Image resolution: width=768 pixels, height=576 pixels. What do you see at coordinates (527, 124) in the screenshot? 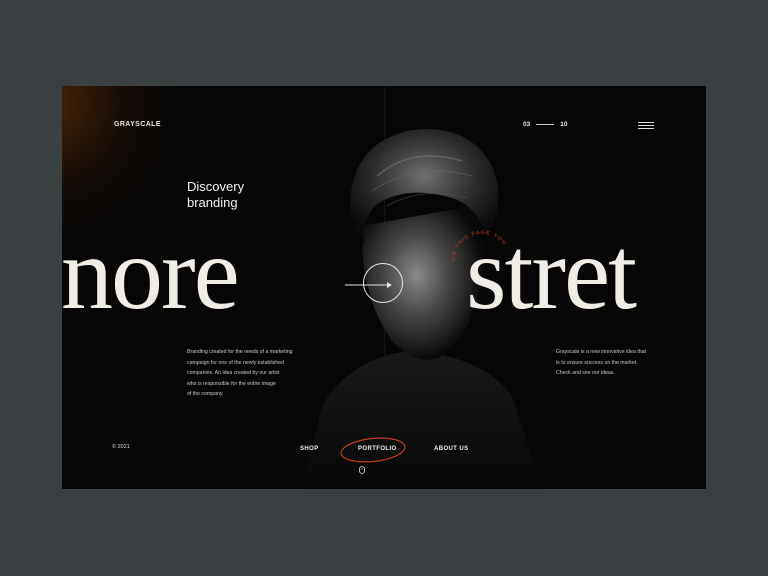
I see `slide-current: 03` at bounding box center [527, 124].